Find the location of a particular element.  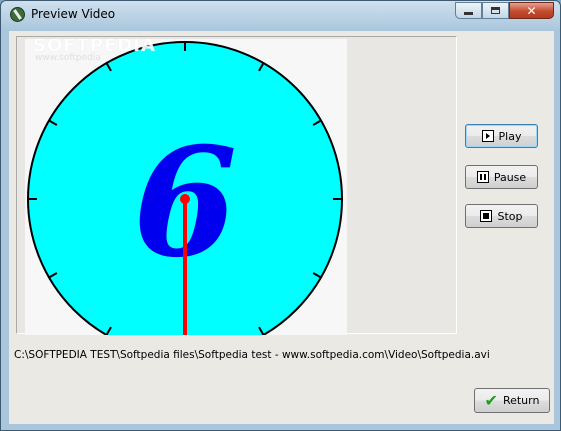

return-label: Return is located at coordinates (521, 400).